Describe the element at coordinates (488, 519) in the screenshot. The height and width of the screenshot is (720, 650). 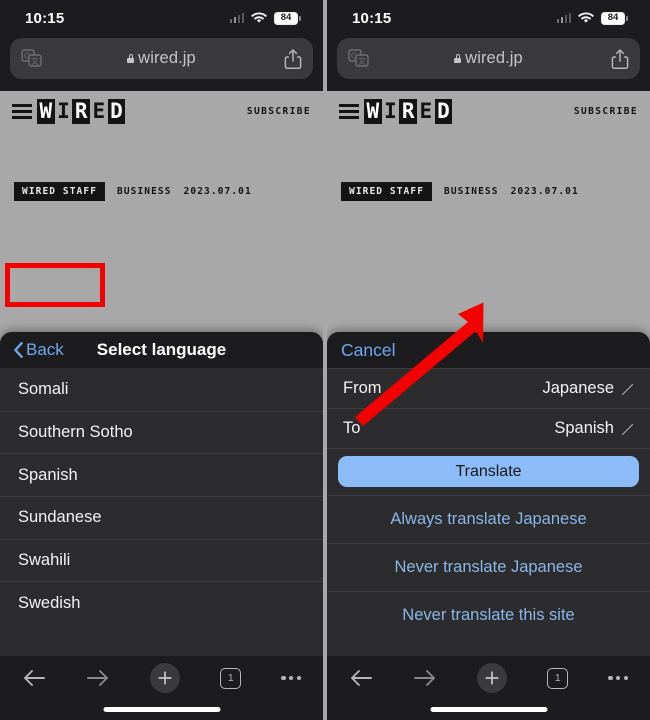
I see `always-translate-option: Always translate Japanese` at that location.